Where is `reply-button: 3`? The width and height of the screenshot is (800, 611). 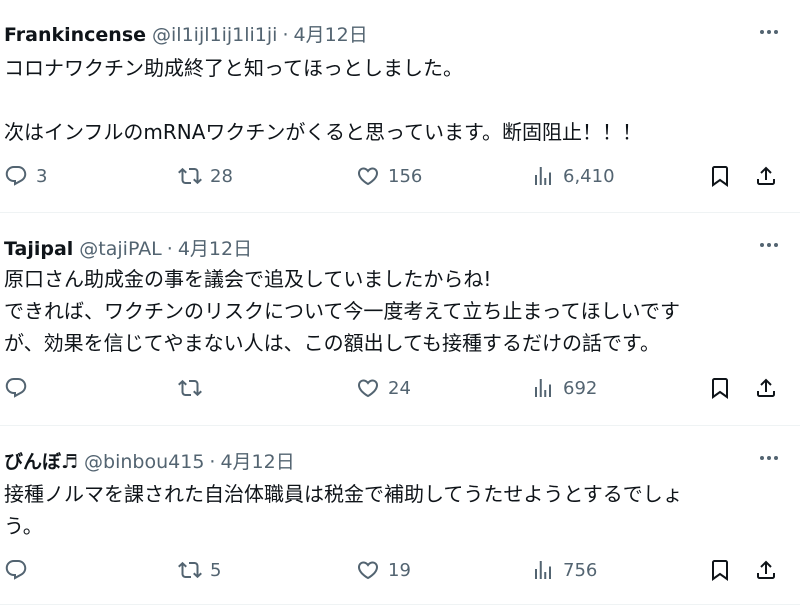 reply-button: 3 is located at coordinates (25, 176).